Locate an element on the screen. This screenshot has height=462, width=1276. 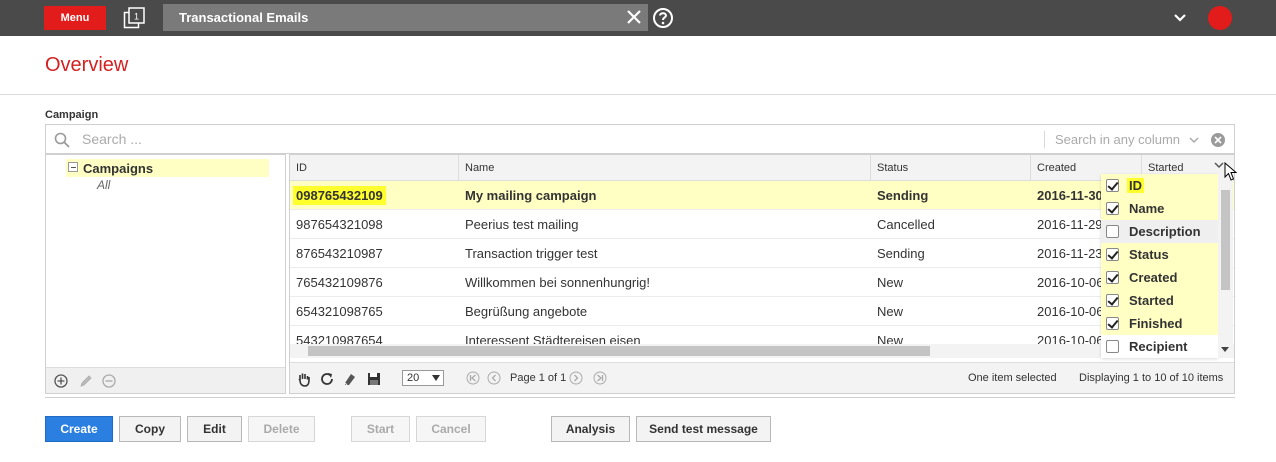
tree-label-campaigns: Campaigns is located at coordinates (118, 168).